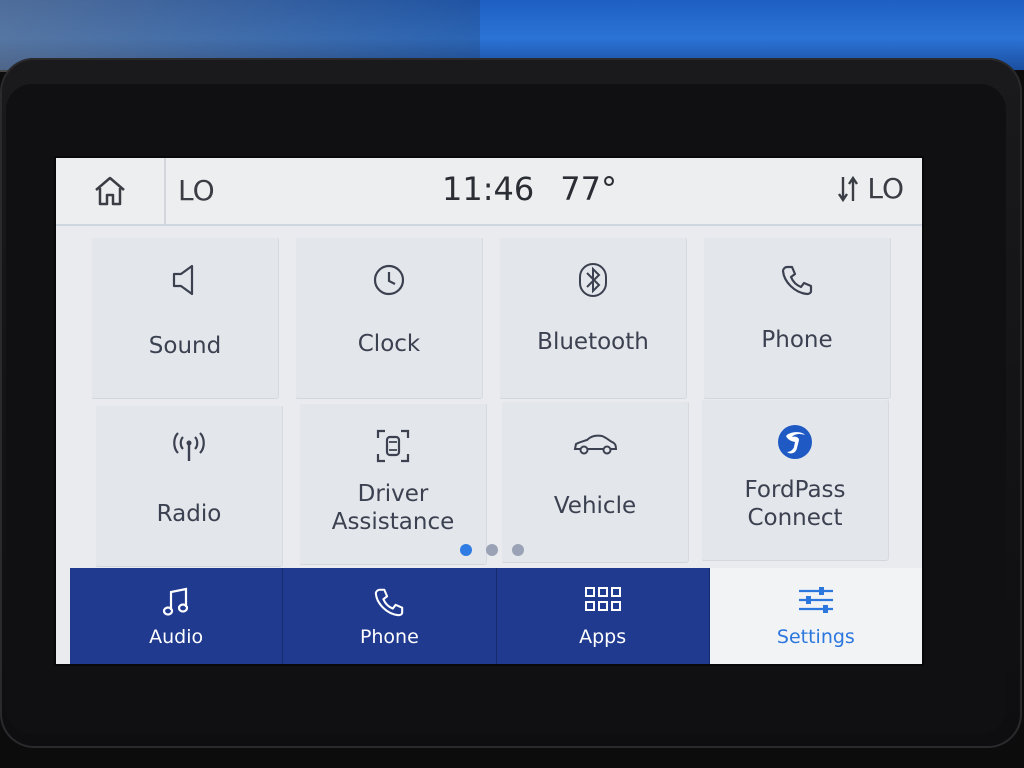  Describe the element at coordinates (389, 280) in the screenshot. I see `clock-icon` at that location.